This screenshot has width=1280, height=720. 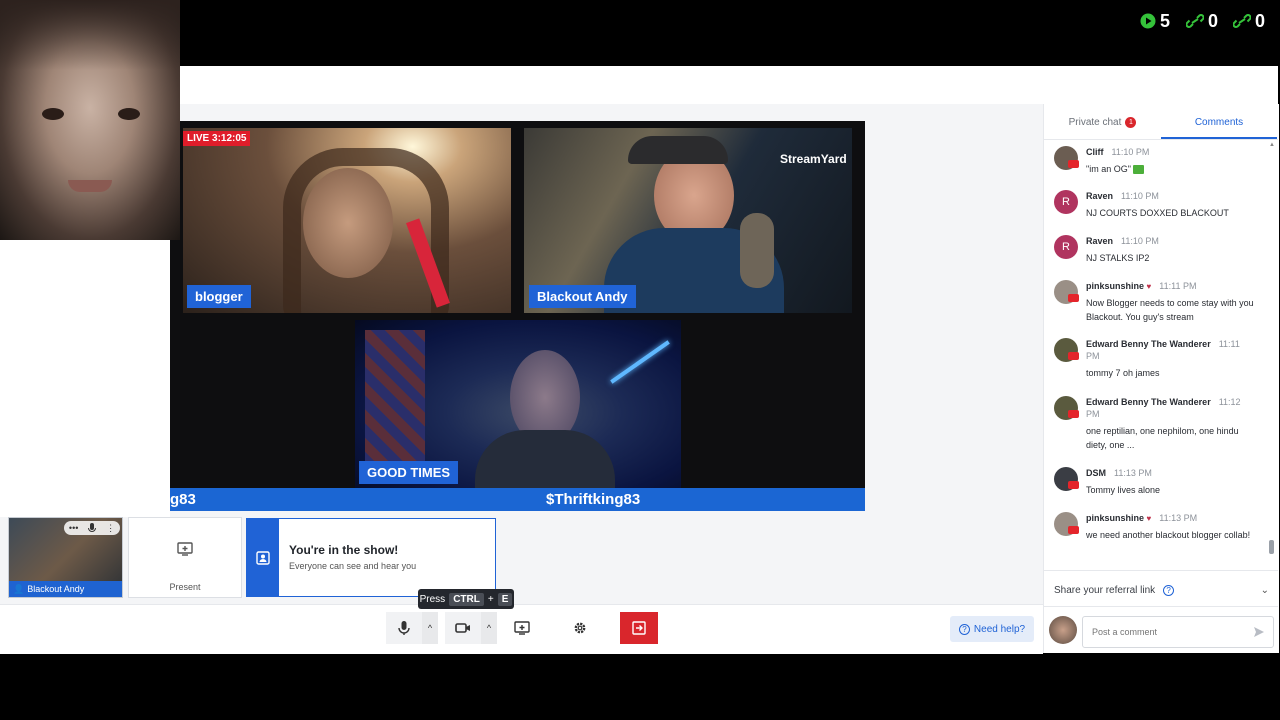 I want to click on exit-icon, so click(x=639, y=628).